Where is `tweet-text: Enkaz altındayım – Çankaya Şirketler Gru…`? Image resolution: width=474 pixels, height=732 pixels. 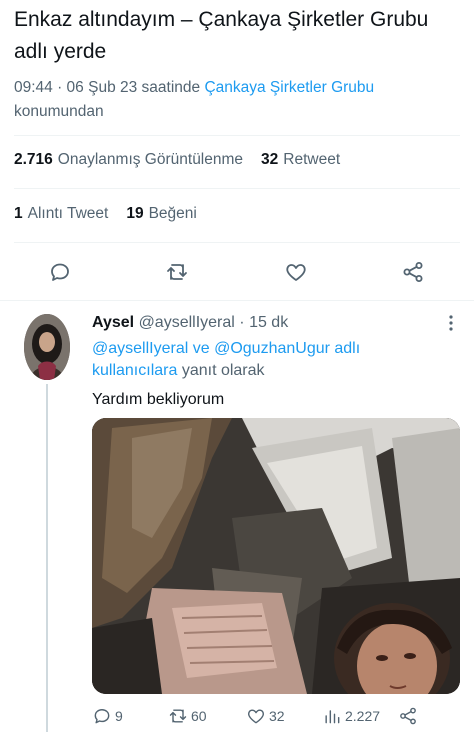
tweet-text: Enkaz altındayım – Çankaya Şirketler Gru… is located at coordinates (221, 35).